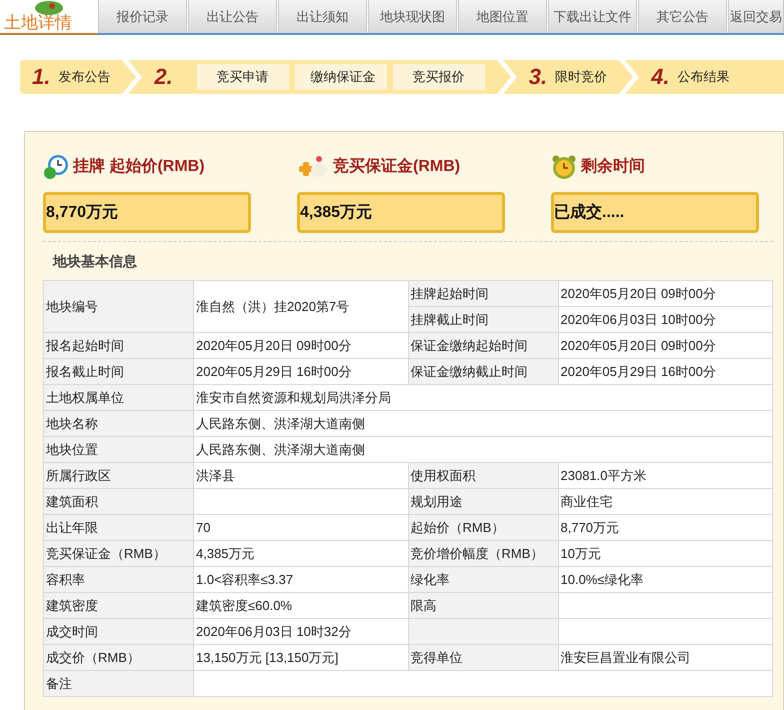 The width and height of the screenshot is (784, 710). I want to click on field-value: 洪泽县, so click(215, 475).